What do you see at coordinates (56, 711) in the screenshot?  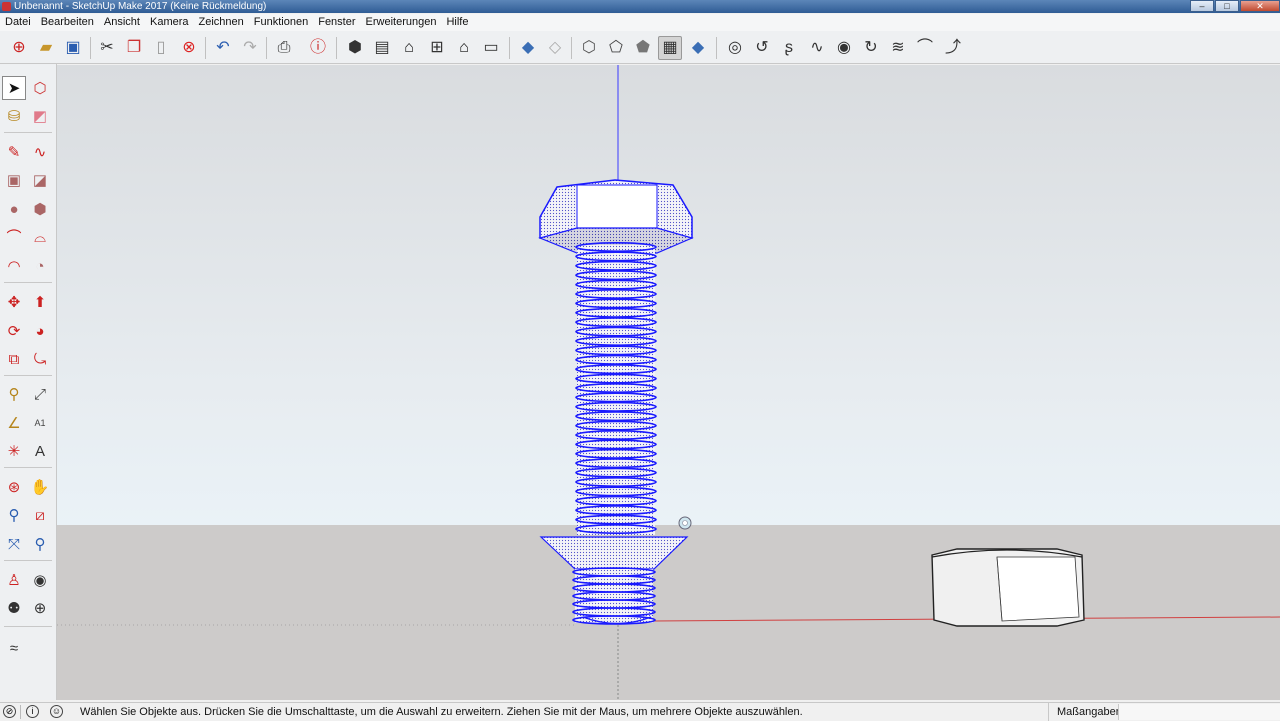 I see `user-icon: ☺` at bounding box center [56, 711].